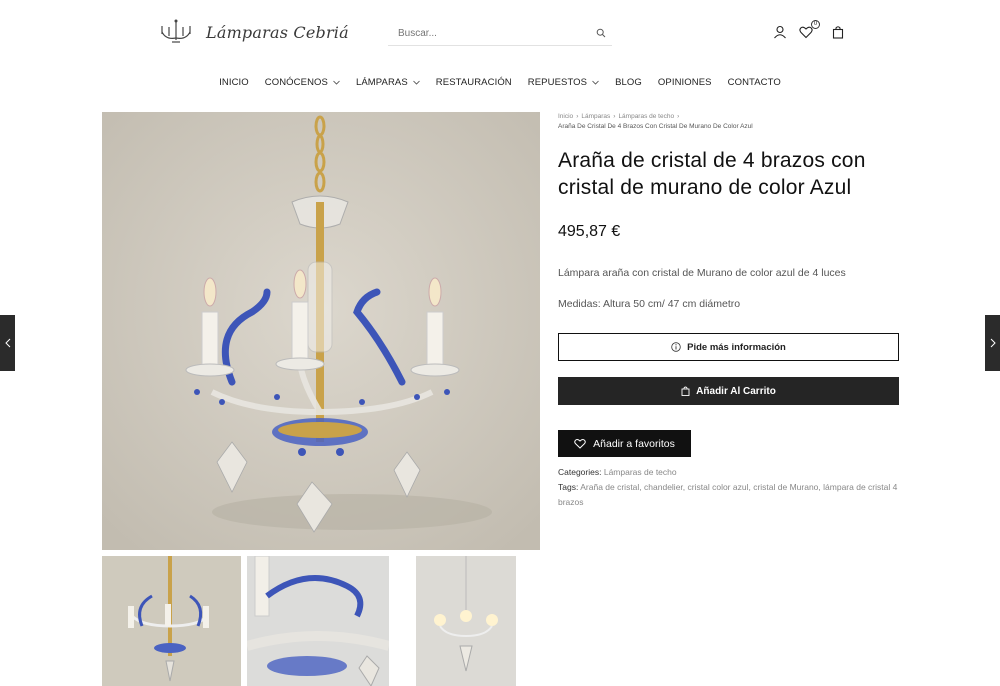 This screenshot has width=1000, height=686. I want to click on nav-label: CONÓCENOS, so click(296, 82).